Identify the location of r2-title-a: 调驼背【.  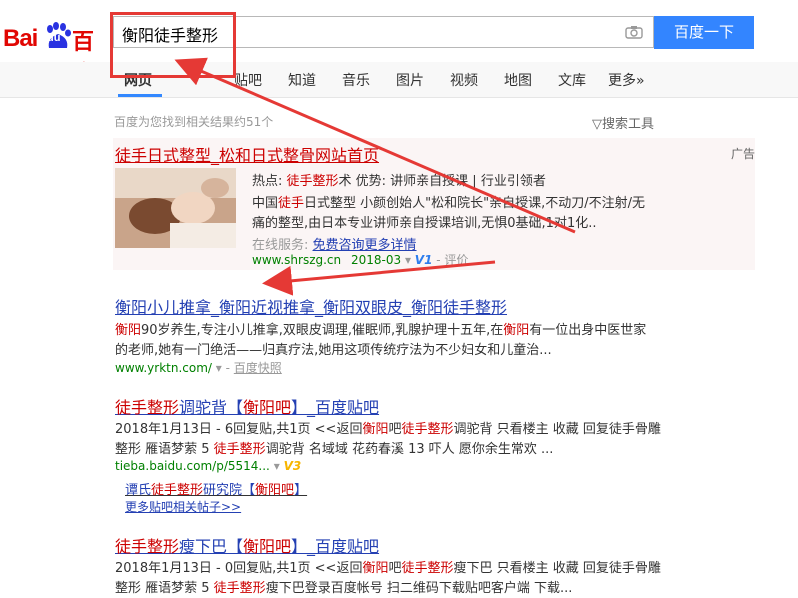
(211, 407).